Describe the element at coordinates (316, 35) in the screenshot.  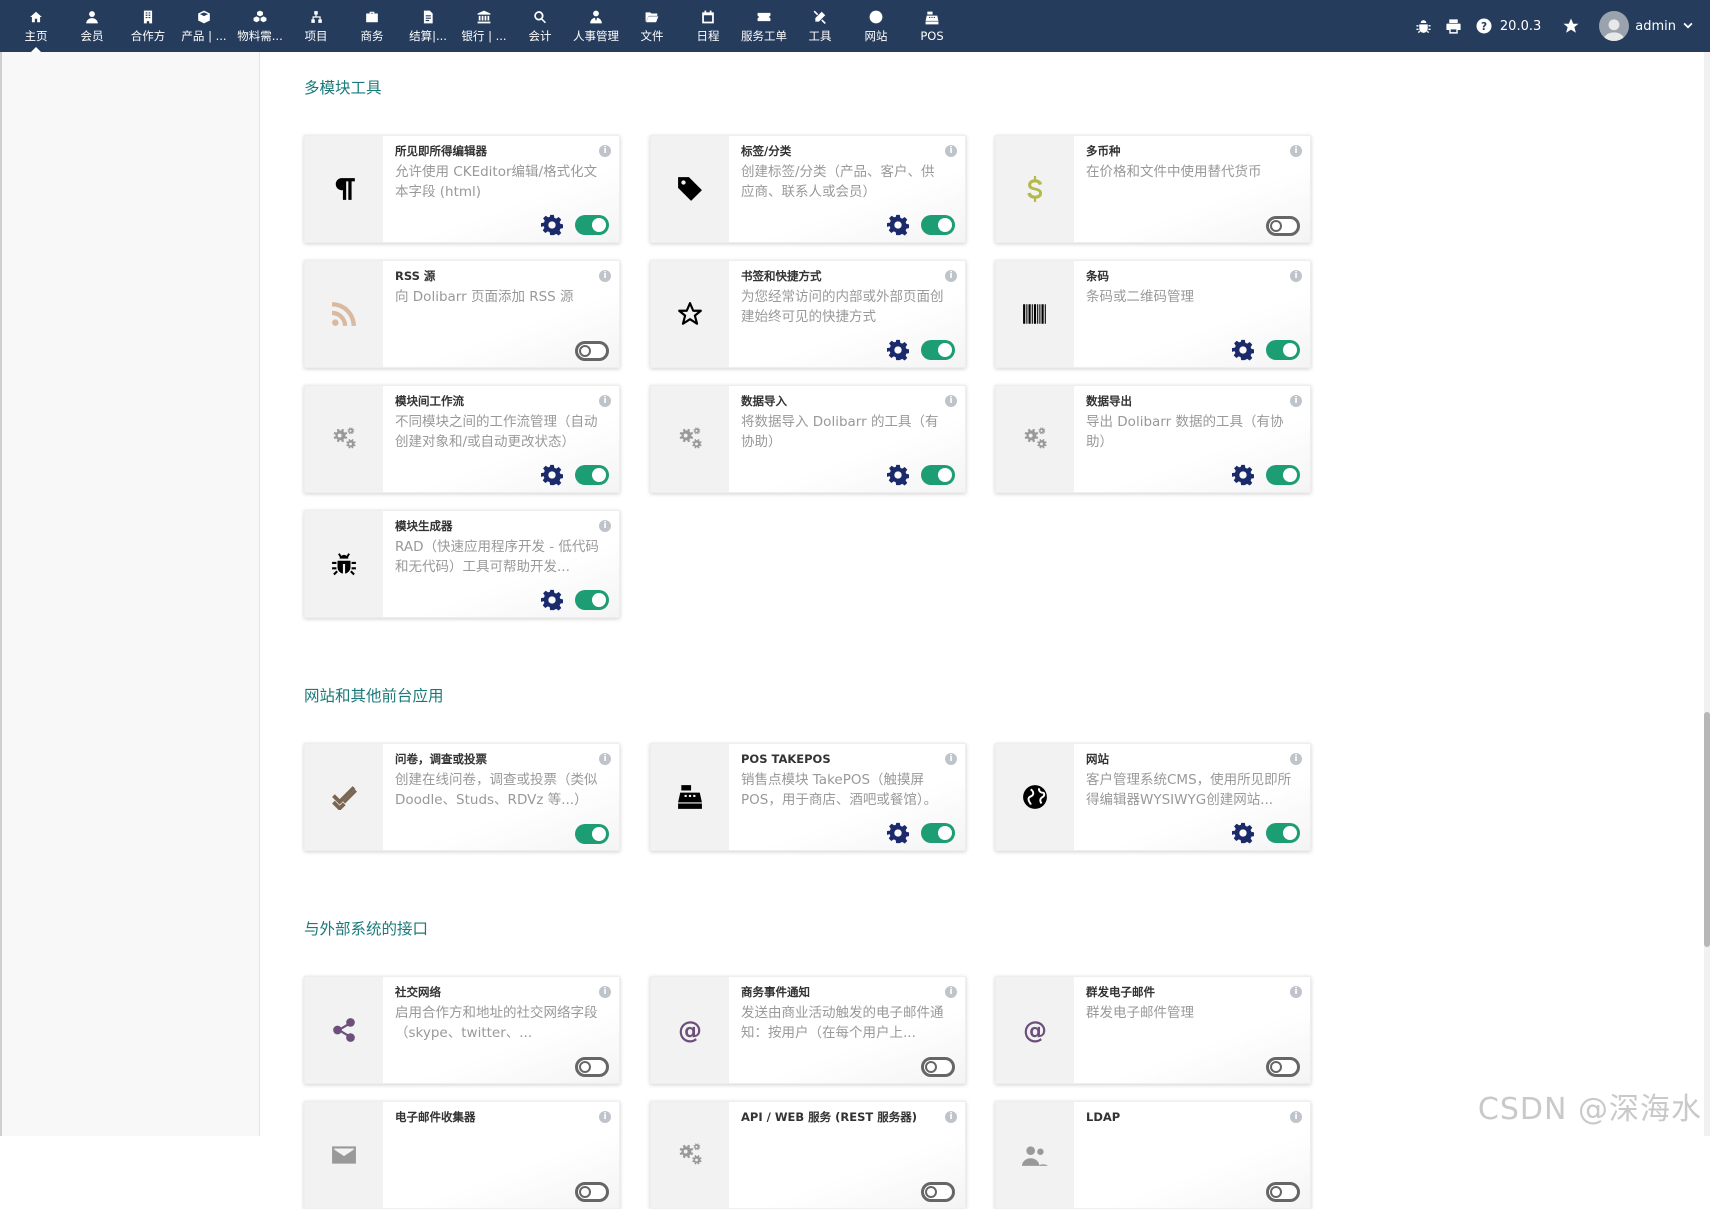
I see `menu-item-label: 项目` at that location.